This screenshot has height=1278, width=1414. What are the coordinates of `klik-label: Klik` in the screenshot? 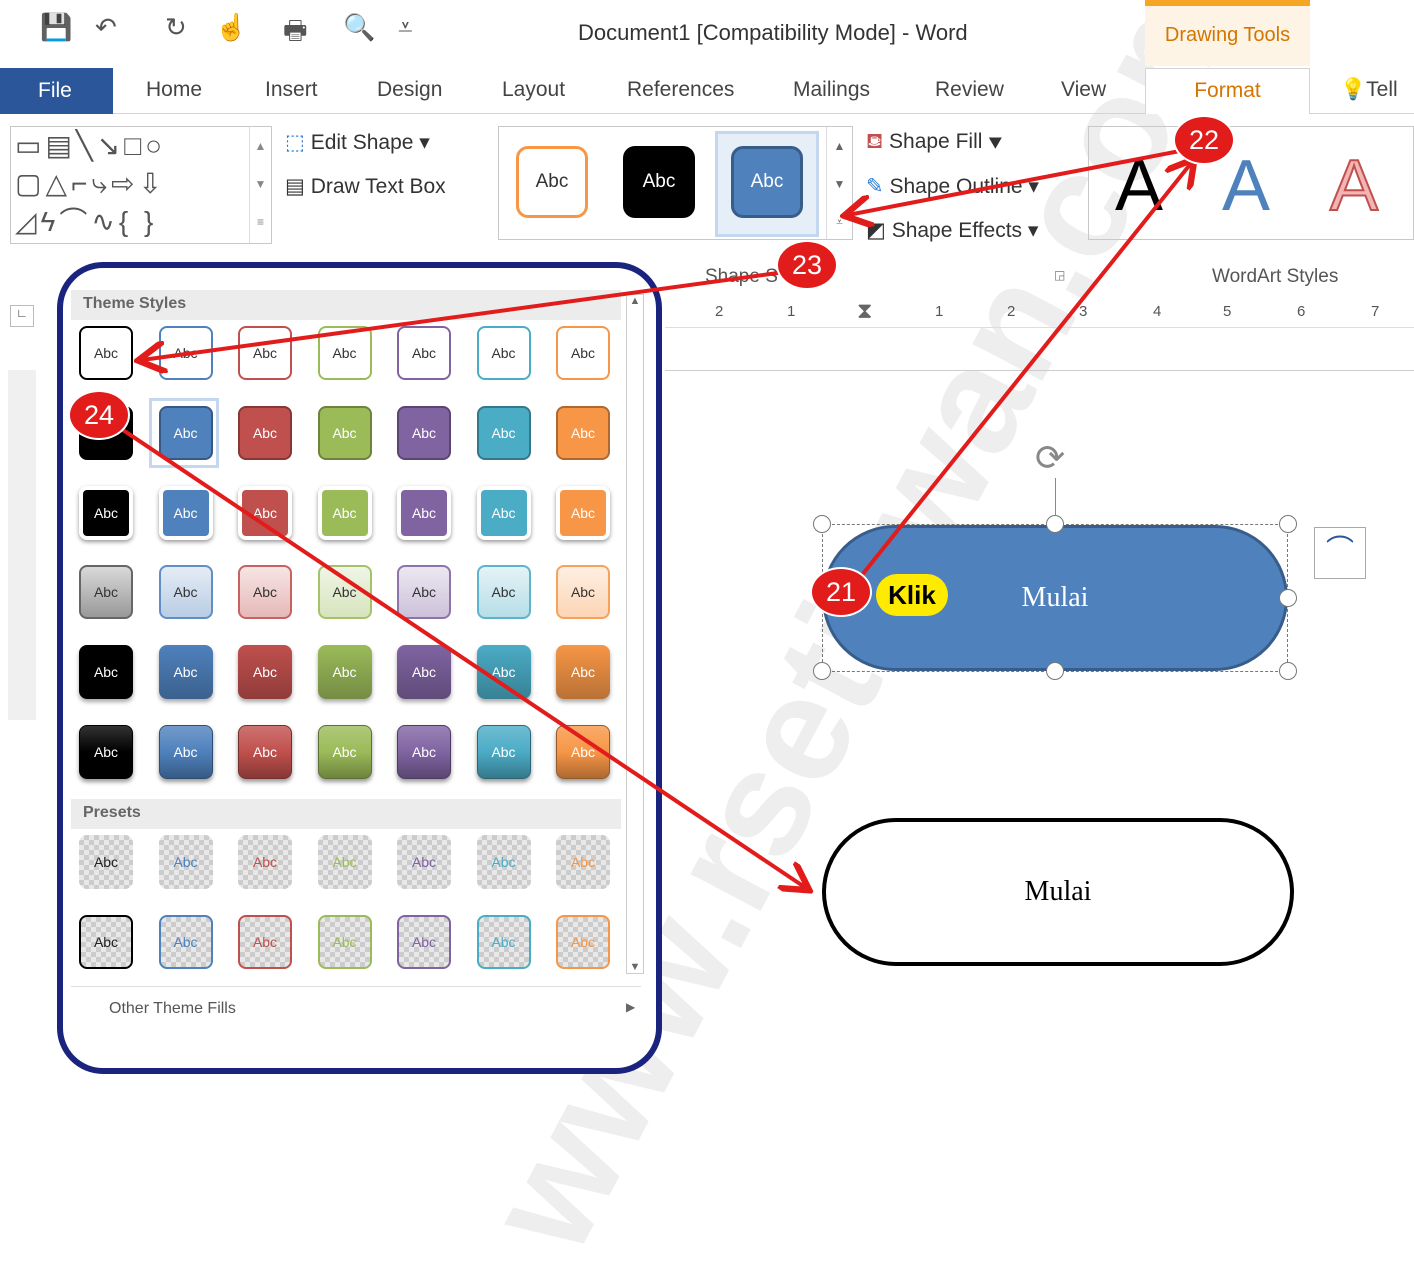 It's located at (912, 595).